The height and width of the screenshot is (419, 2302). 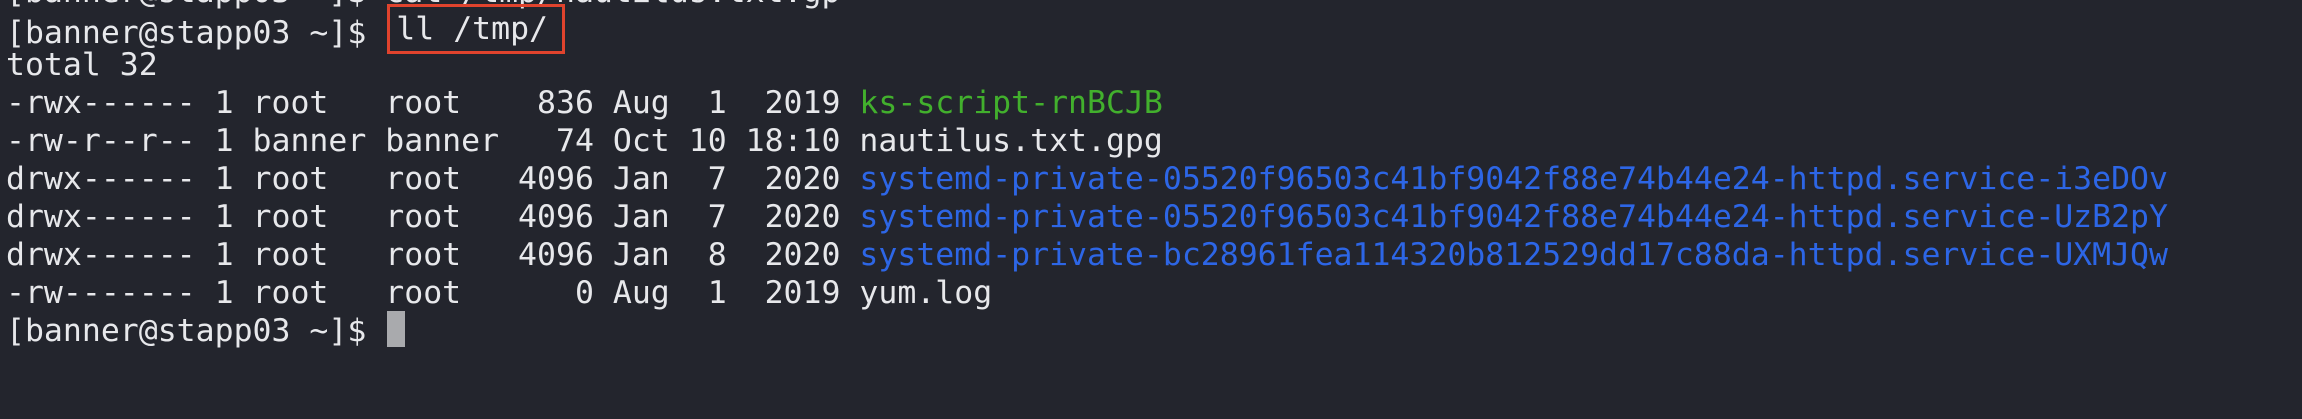 What do you see at coordinates (1011, 141) in the screenshot?
I see `file-name: nautilus.txt.gpg` at bounding box center [1011, 141].